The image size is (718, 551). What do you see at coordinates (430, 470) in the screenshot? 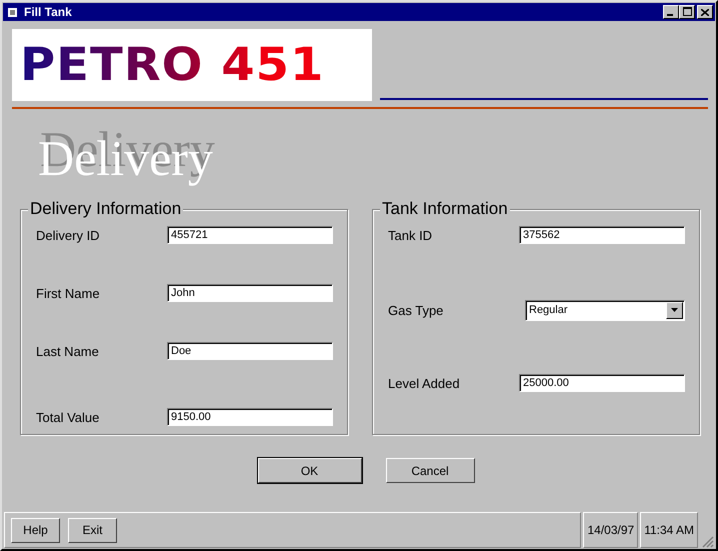
I see `dialog-button: Cancel` at bounding box center [430, 470].